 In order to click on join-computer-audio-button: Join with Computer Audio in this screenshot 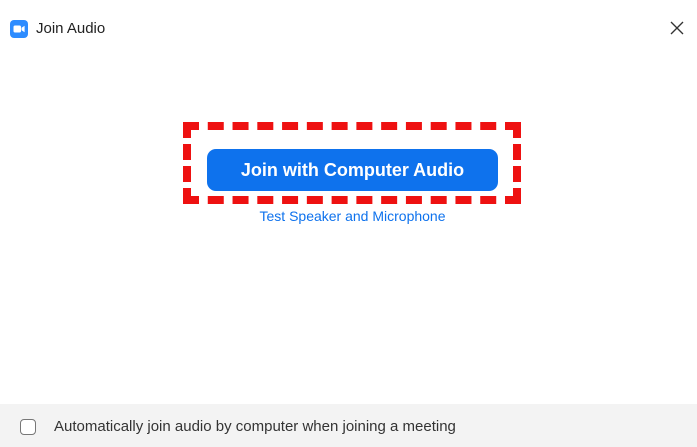, I will do `click(352, 170)`.